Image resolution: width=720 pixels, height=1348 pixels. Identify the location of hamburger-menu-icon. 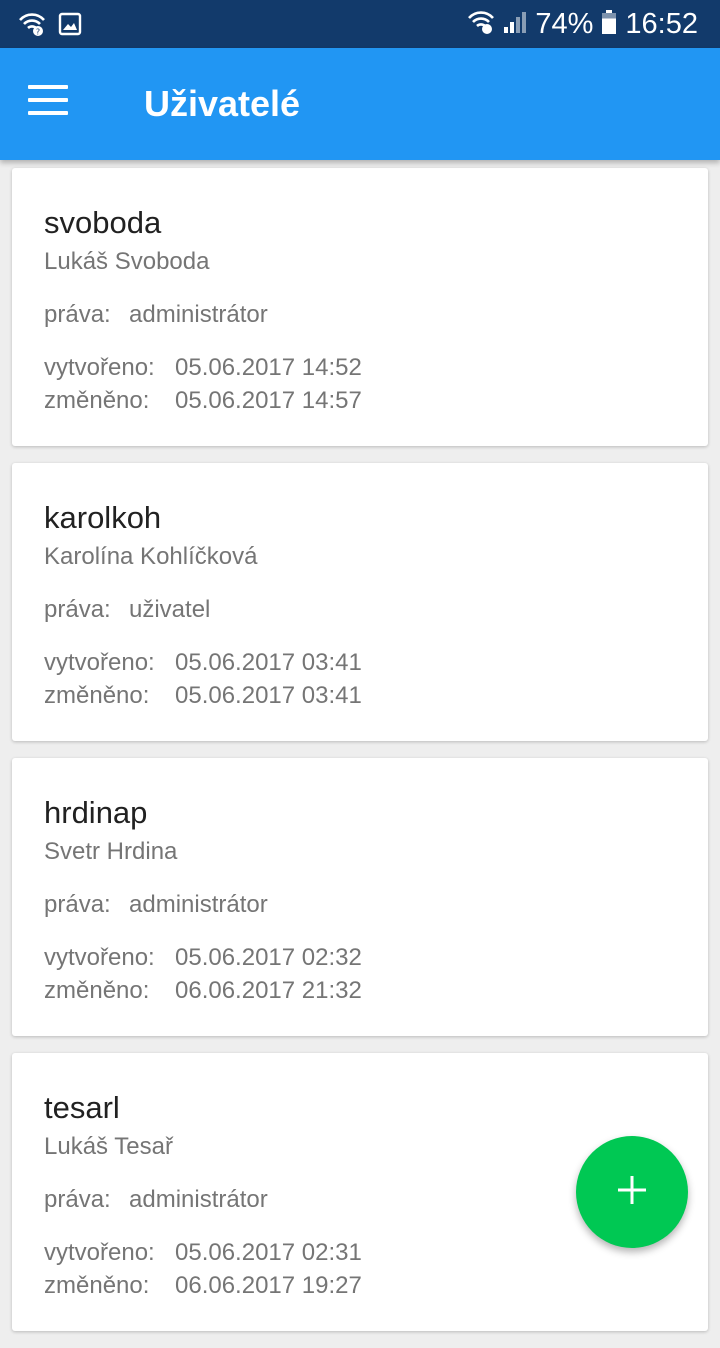
(48, 100).